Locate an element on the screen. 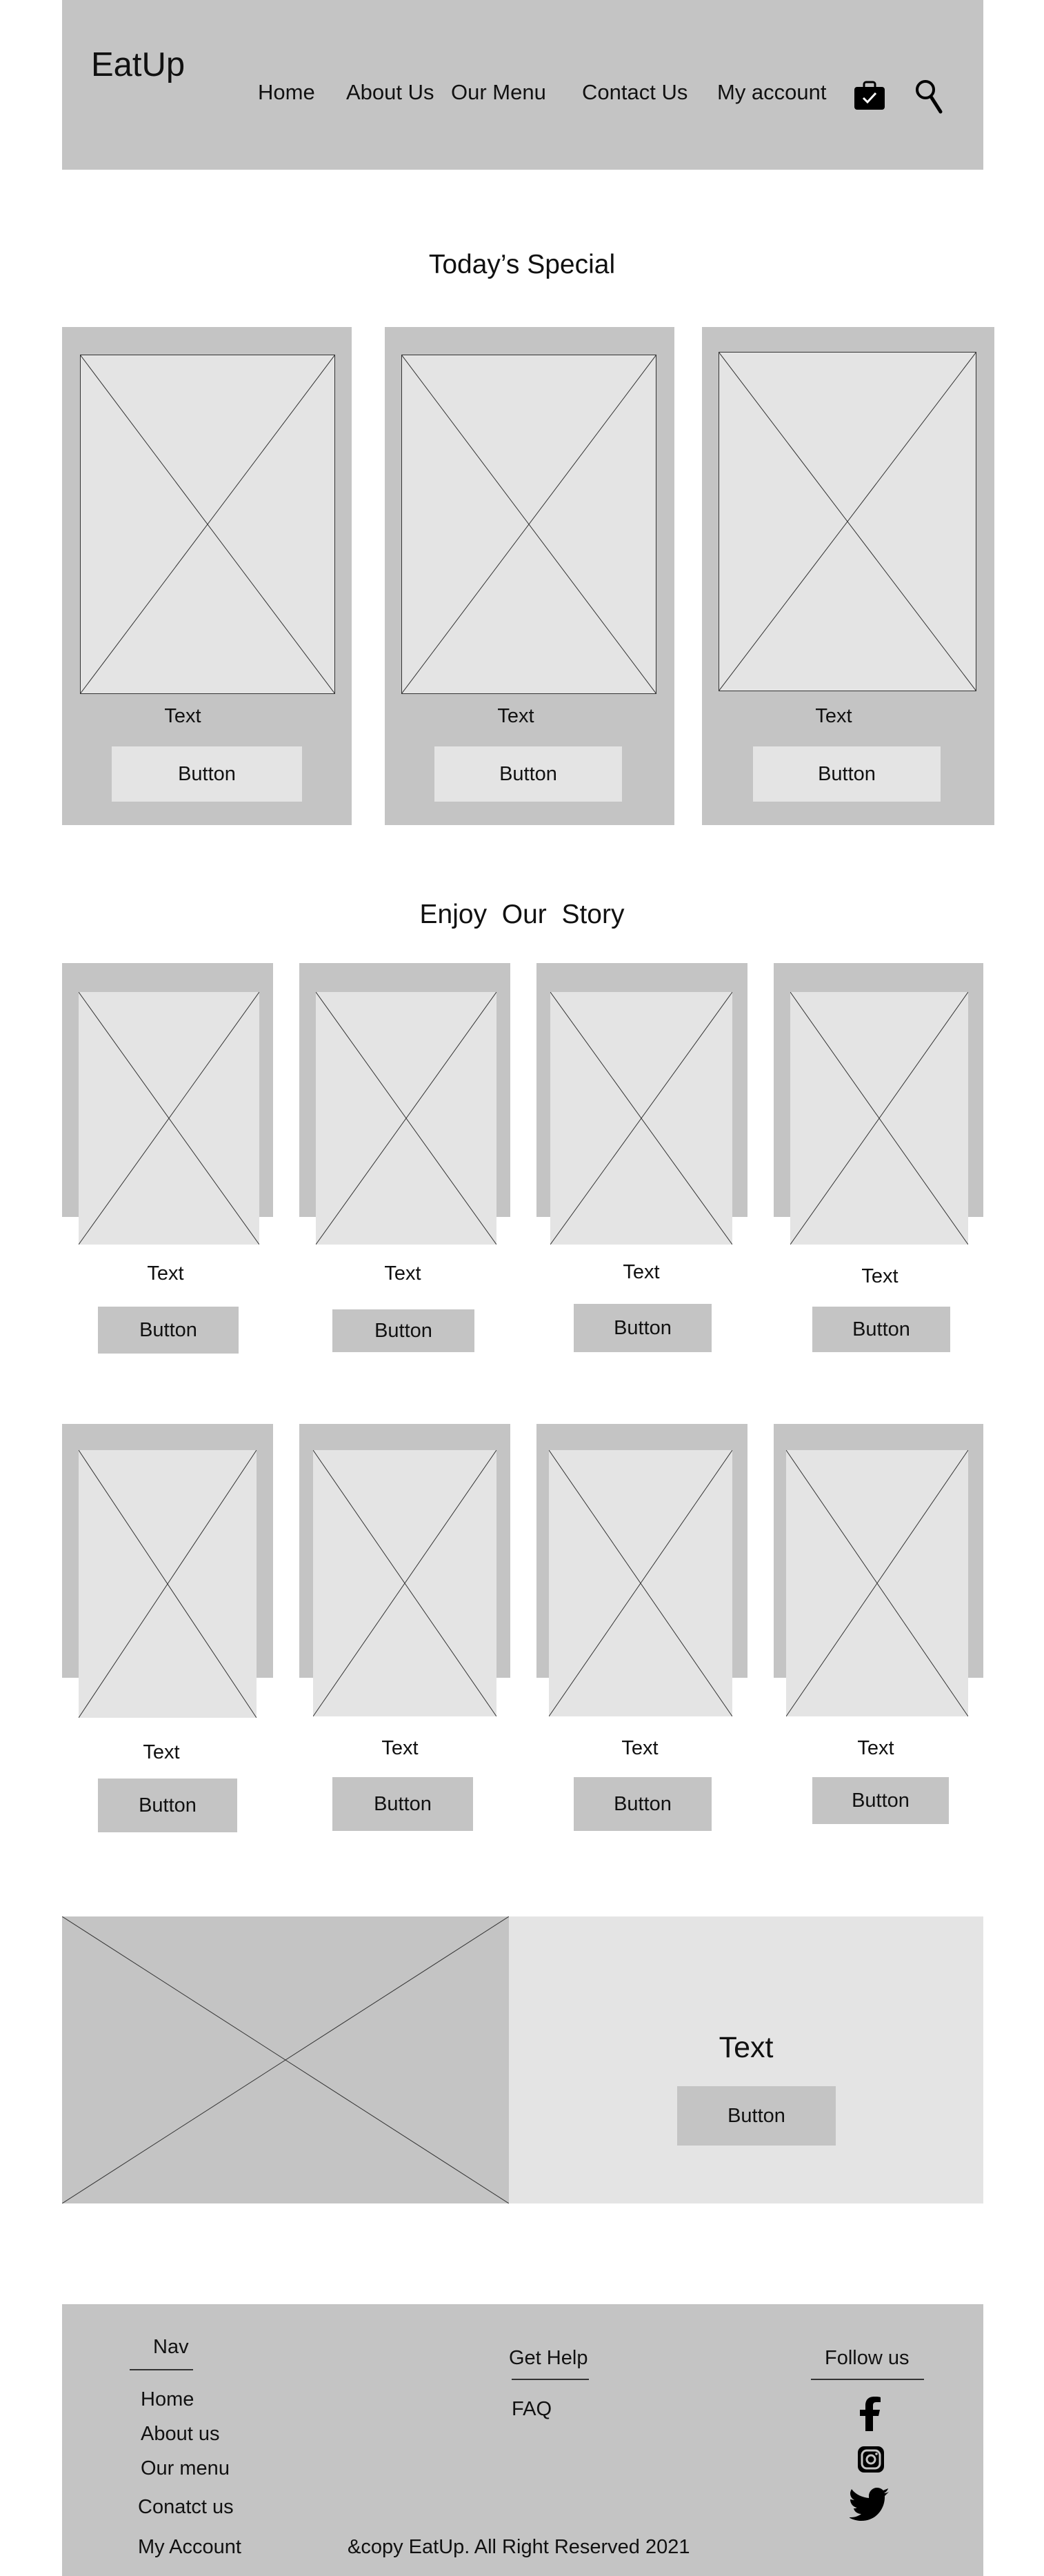  footer-follow-heading: Follow us is located at coordinates (867, 2358).